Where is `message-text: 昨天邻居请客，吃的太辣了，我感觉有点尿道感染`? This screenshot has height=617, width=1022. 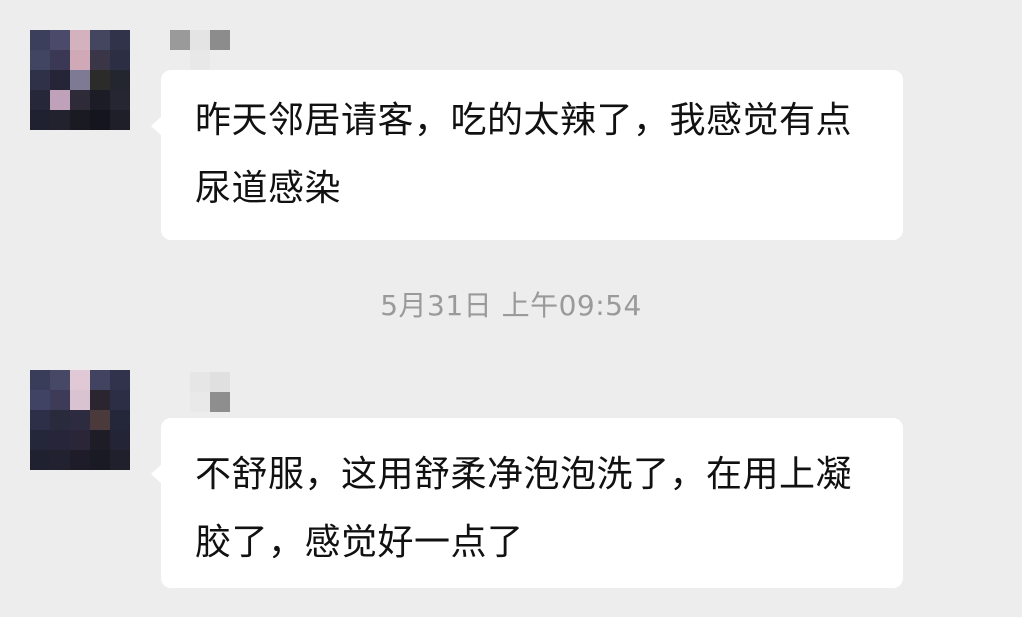
message-text: 昨天邻居请客，吃的太辣了，我感觉有点尿道感染 is located at coordinates (524, 154).